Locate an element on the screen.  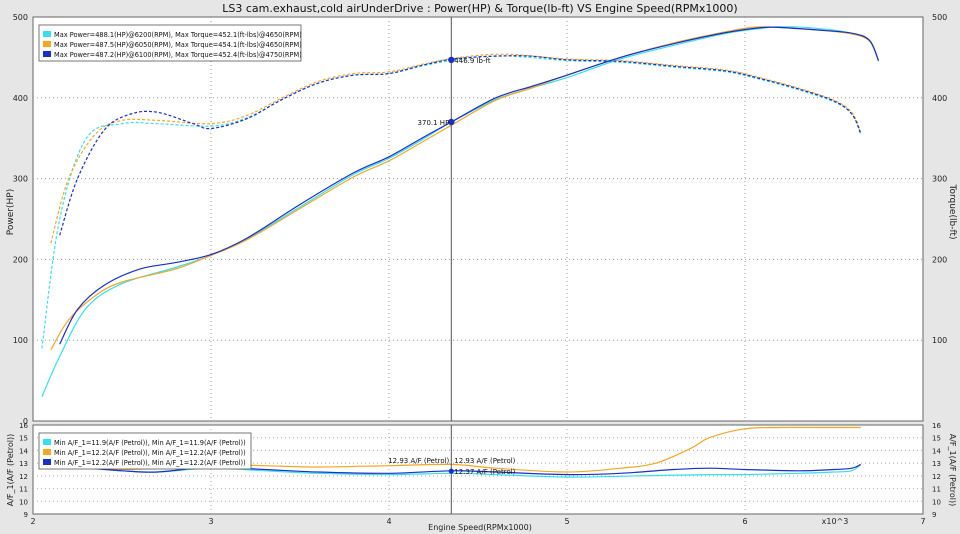
af-y2-tick-label: 16 is located at coordinates (936, 426).